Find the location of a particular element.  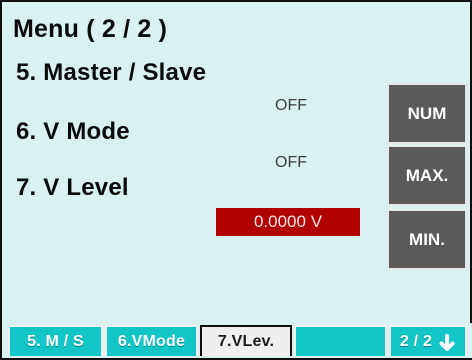

tab-page-label: 2 / 2 is located at coordinates (416, 341).